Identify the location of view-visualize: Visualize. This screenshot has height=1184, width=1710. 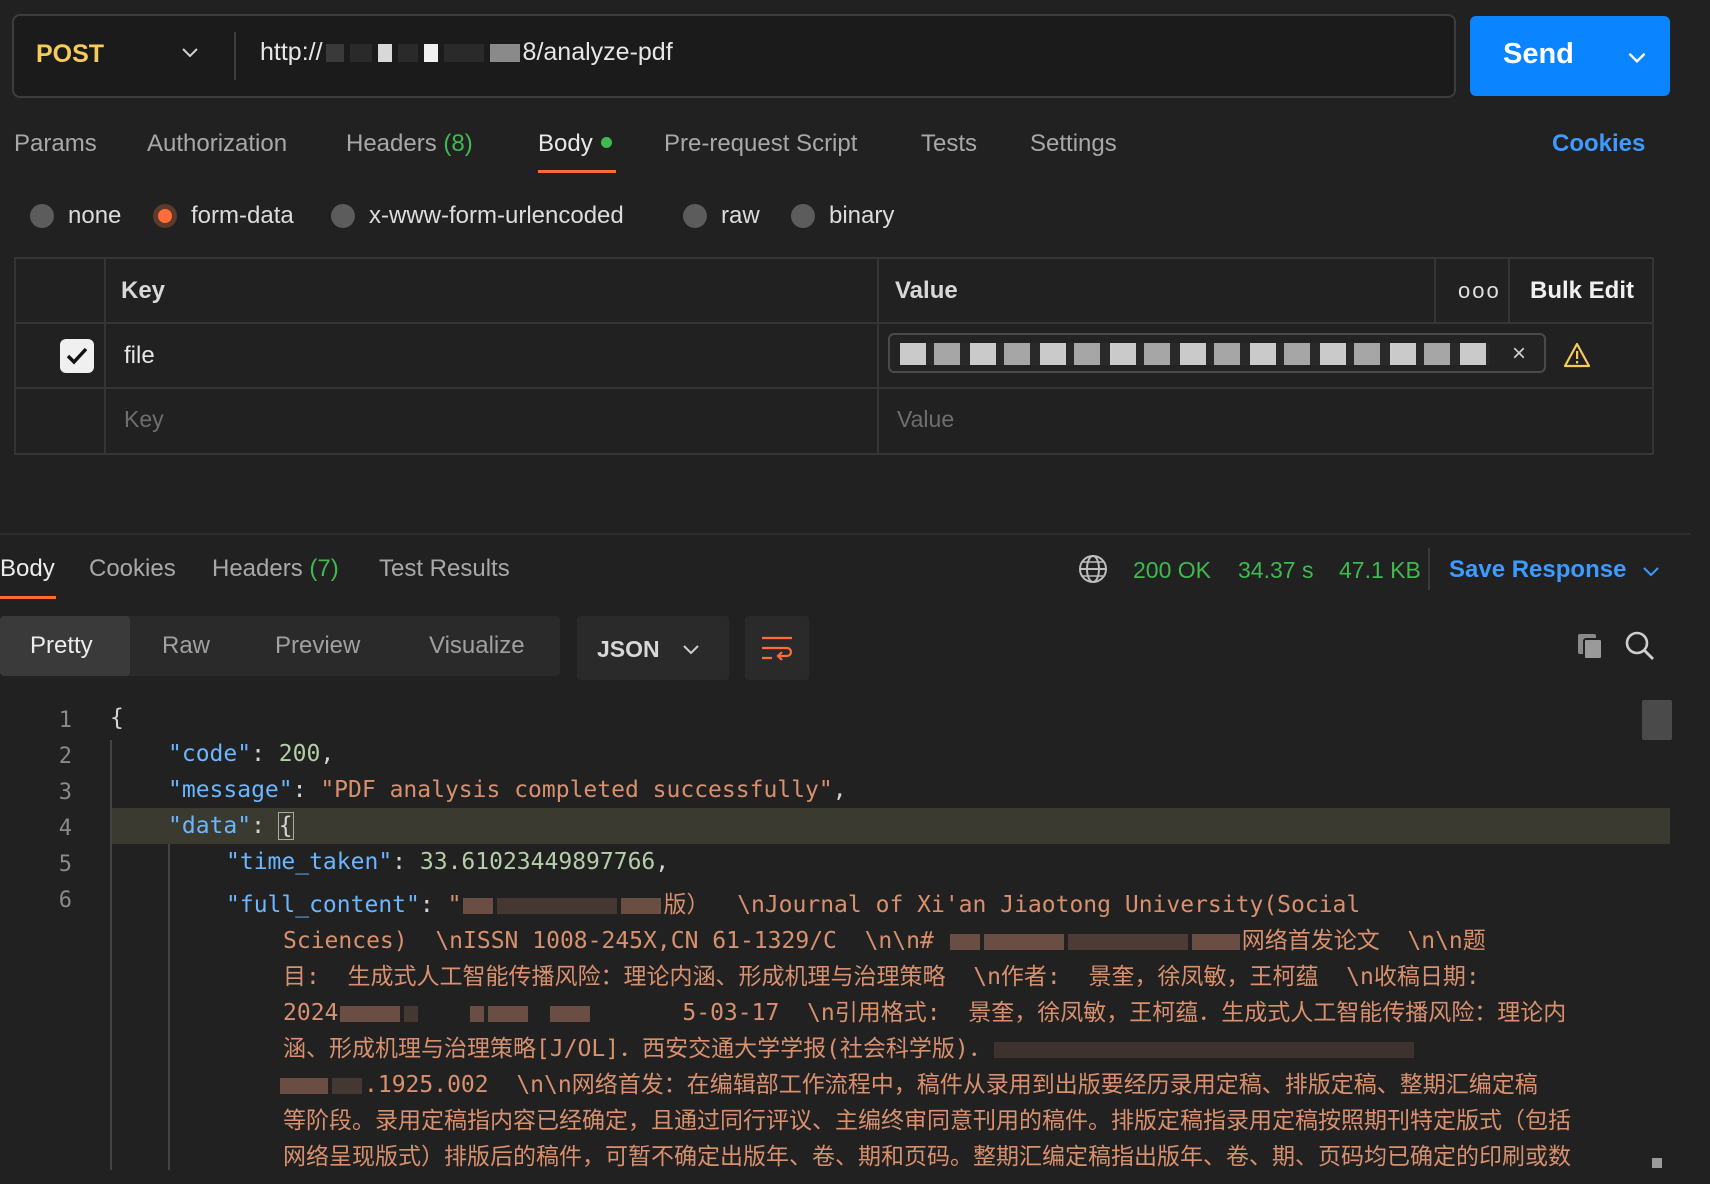
(477, 646).